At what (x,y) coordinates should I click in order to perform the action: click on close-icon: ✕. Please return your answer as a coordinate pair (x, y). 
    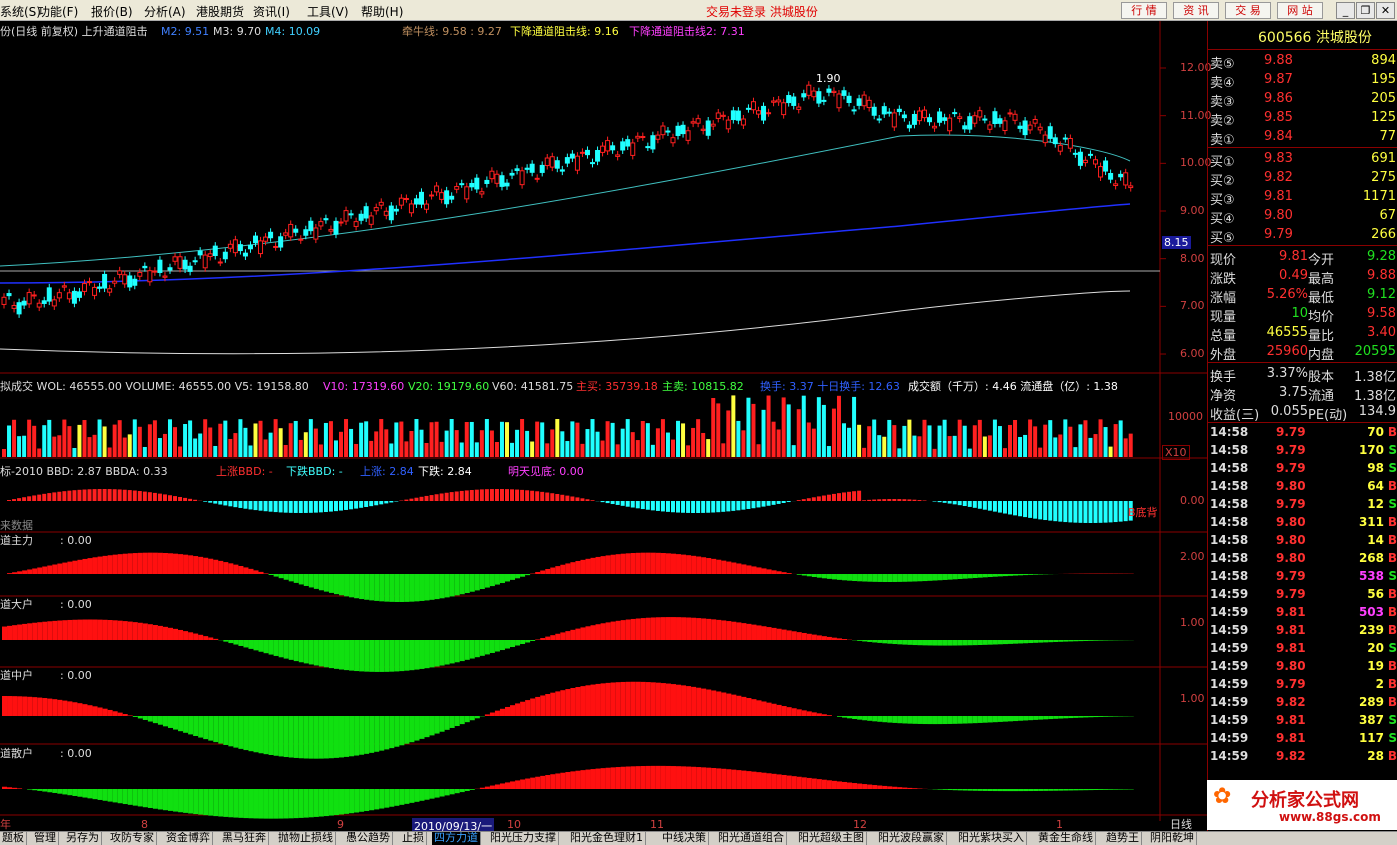
    Looking at the image, I should click on (1385, 10).